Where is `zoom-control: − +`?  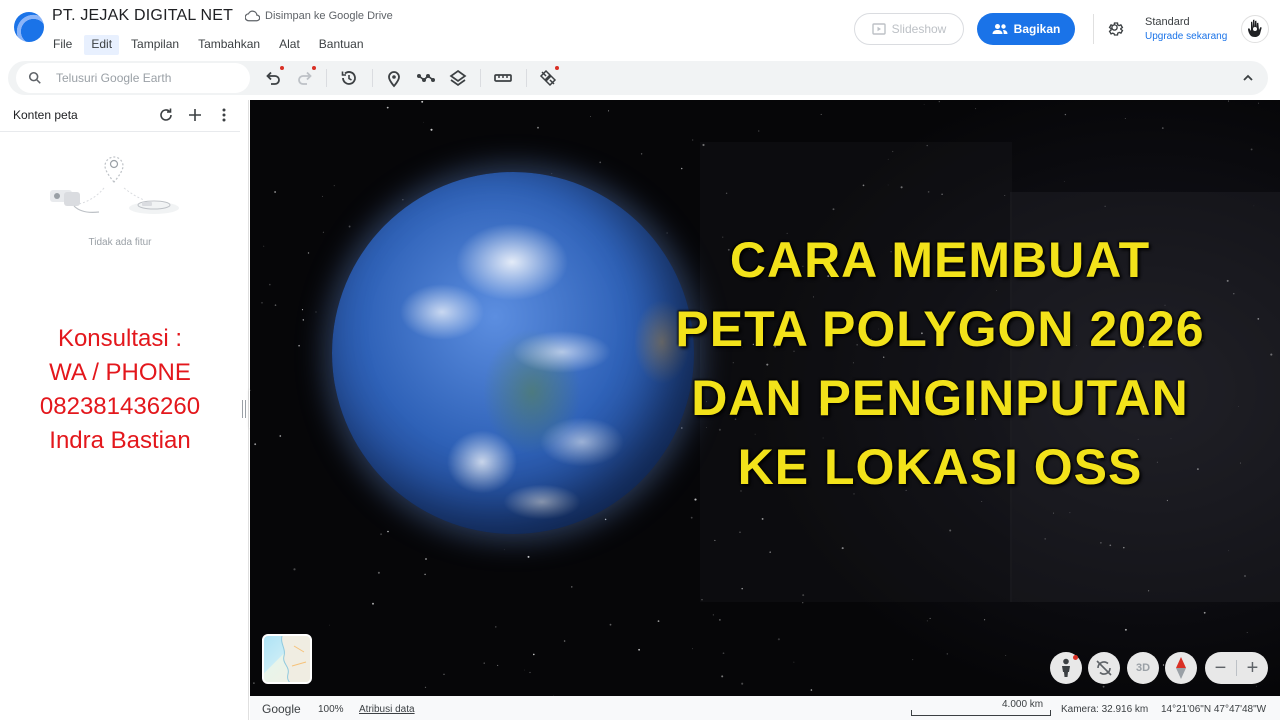
zoom-control: − + is located at coordinates (1236, 668).